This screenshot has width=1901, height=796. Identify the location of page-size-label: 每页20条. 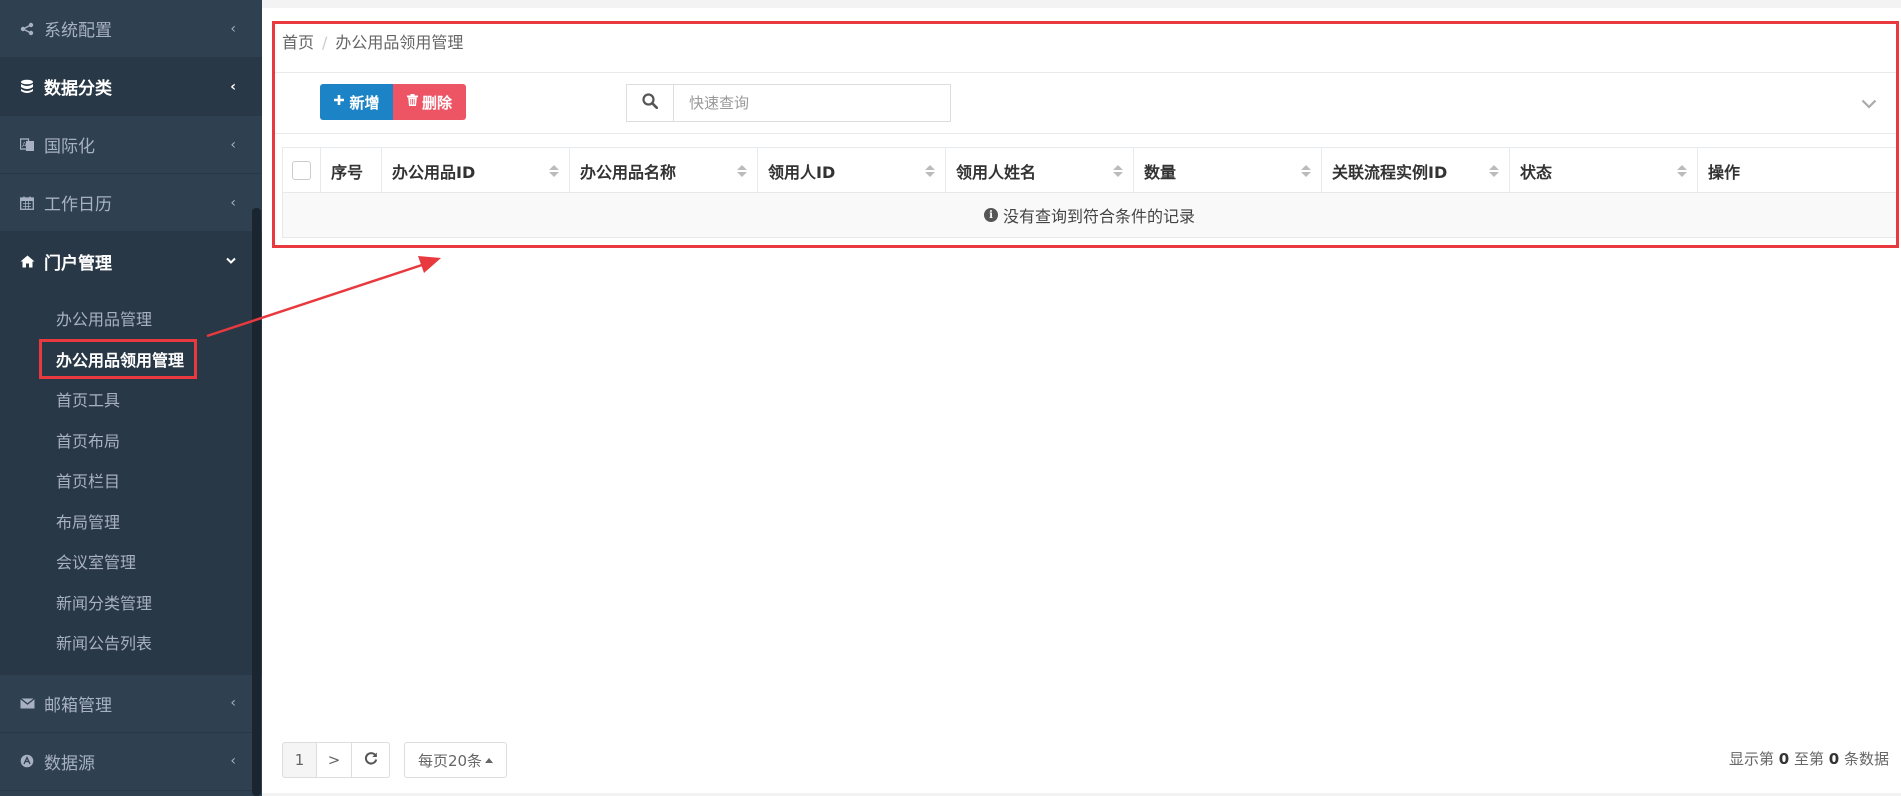
(450, 760).